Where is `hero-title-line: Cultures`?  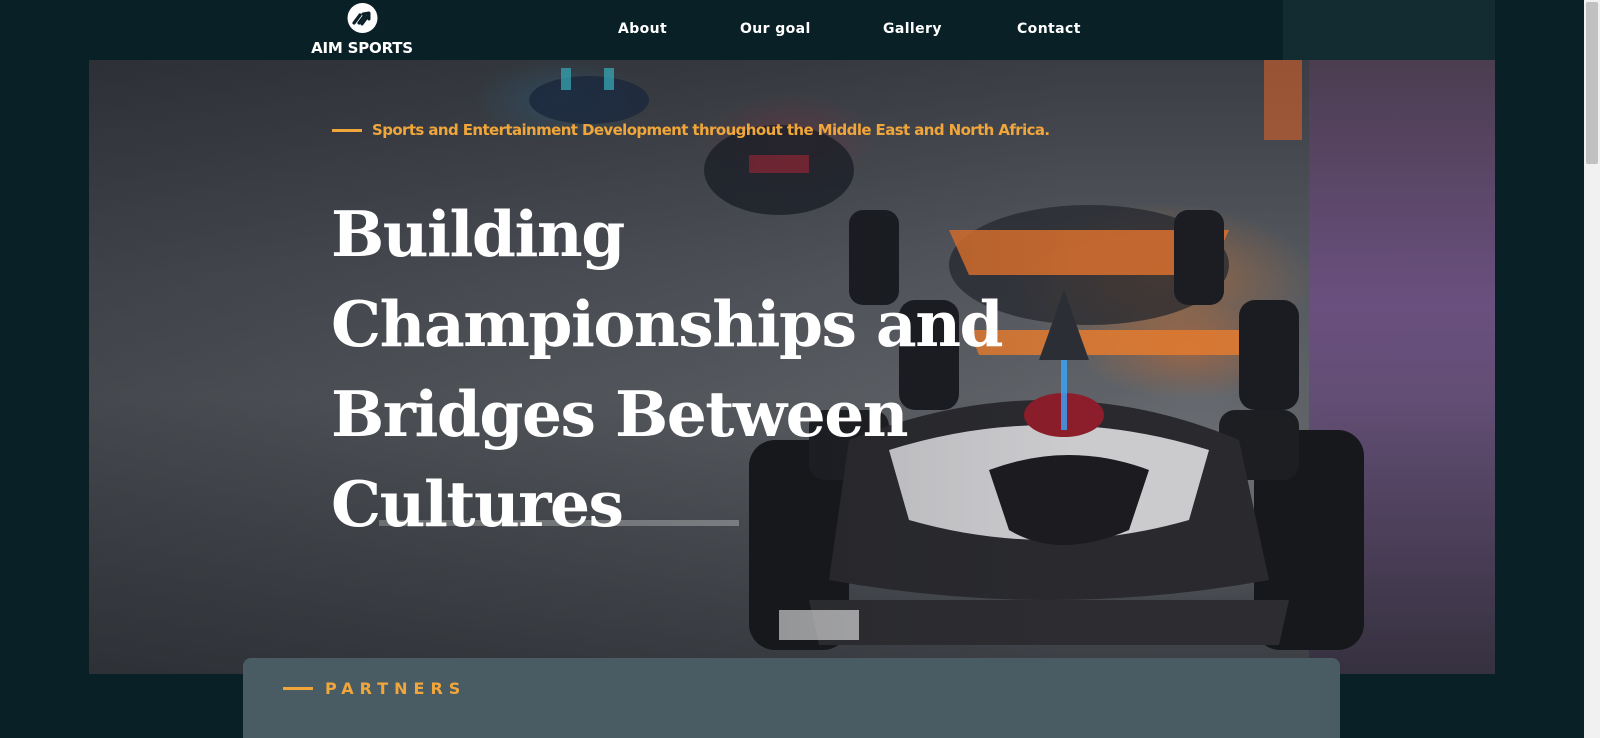
hero-title-line: Cultures is located at coordinates (477, 504).